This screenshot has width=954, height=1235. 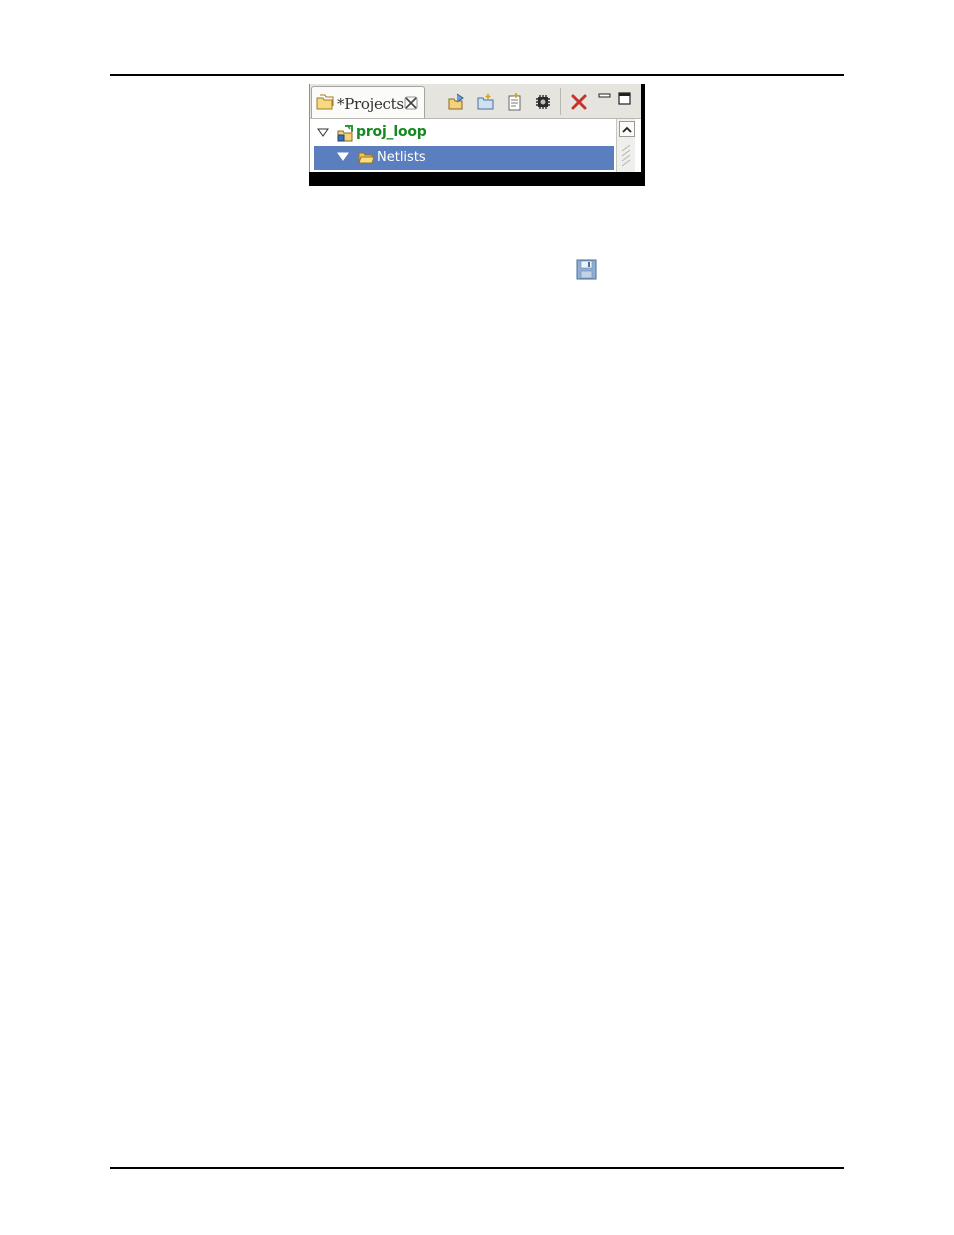 What do you see at coordinates (579, 102) in the screenshot?
I see `delete-icon` at bounding box center [579, 102].